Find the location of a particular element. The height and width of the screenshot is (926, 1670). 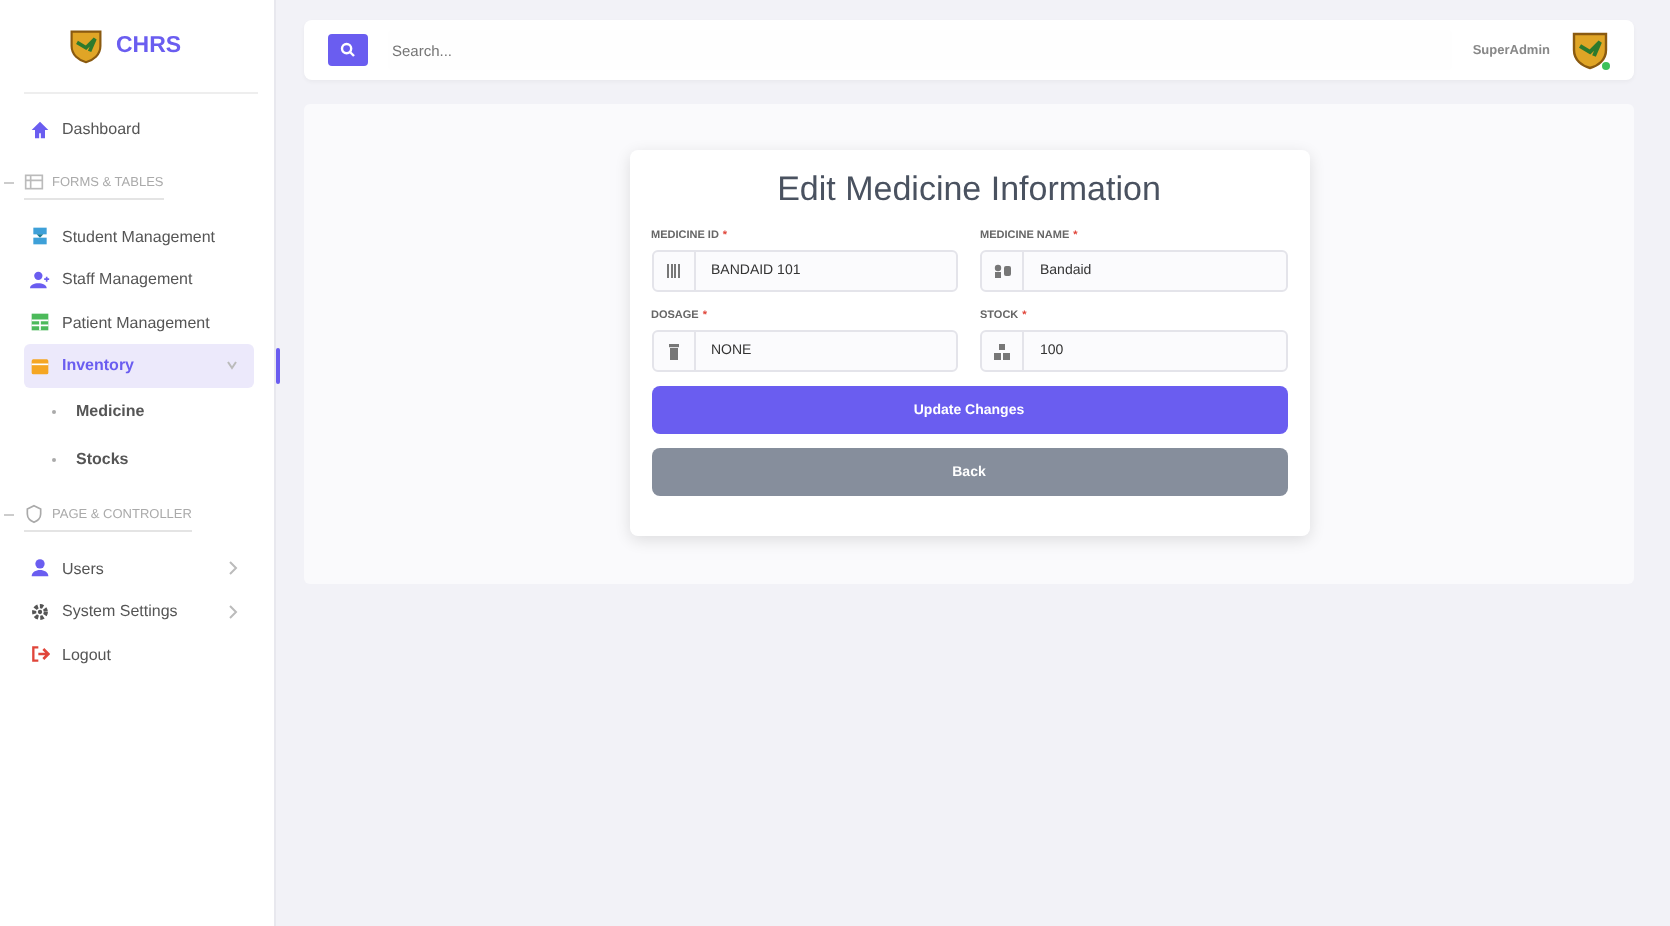

search-icon is located at coordinates (348, 50).